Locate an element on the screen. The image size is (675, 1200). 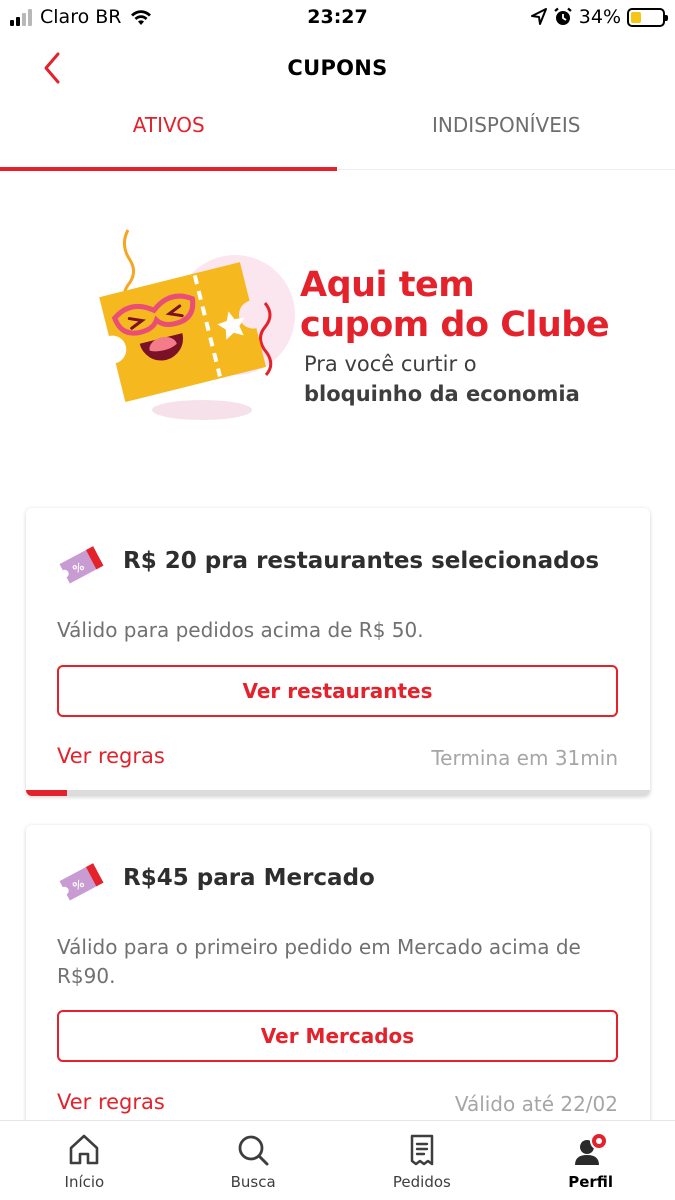
nav-item-pedidos: Pedidos is located at coordinates (422, 1160).